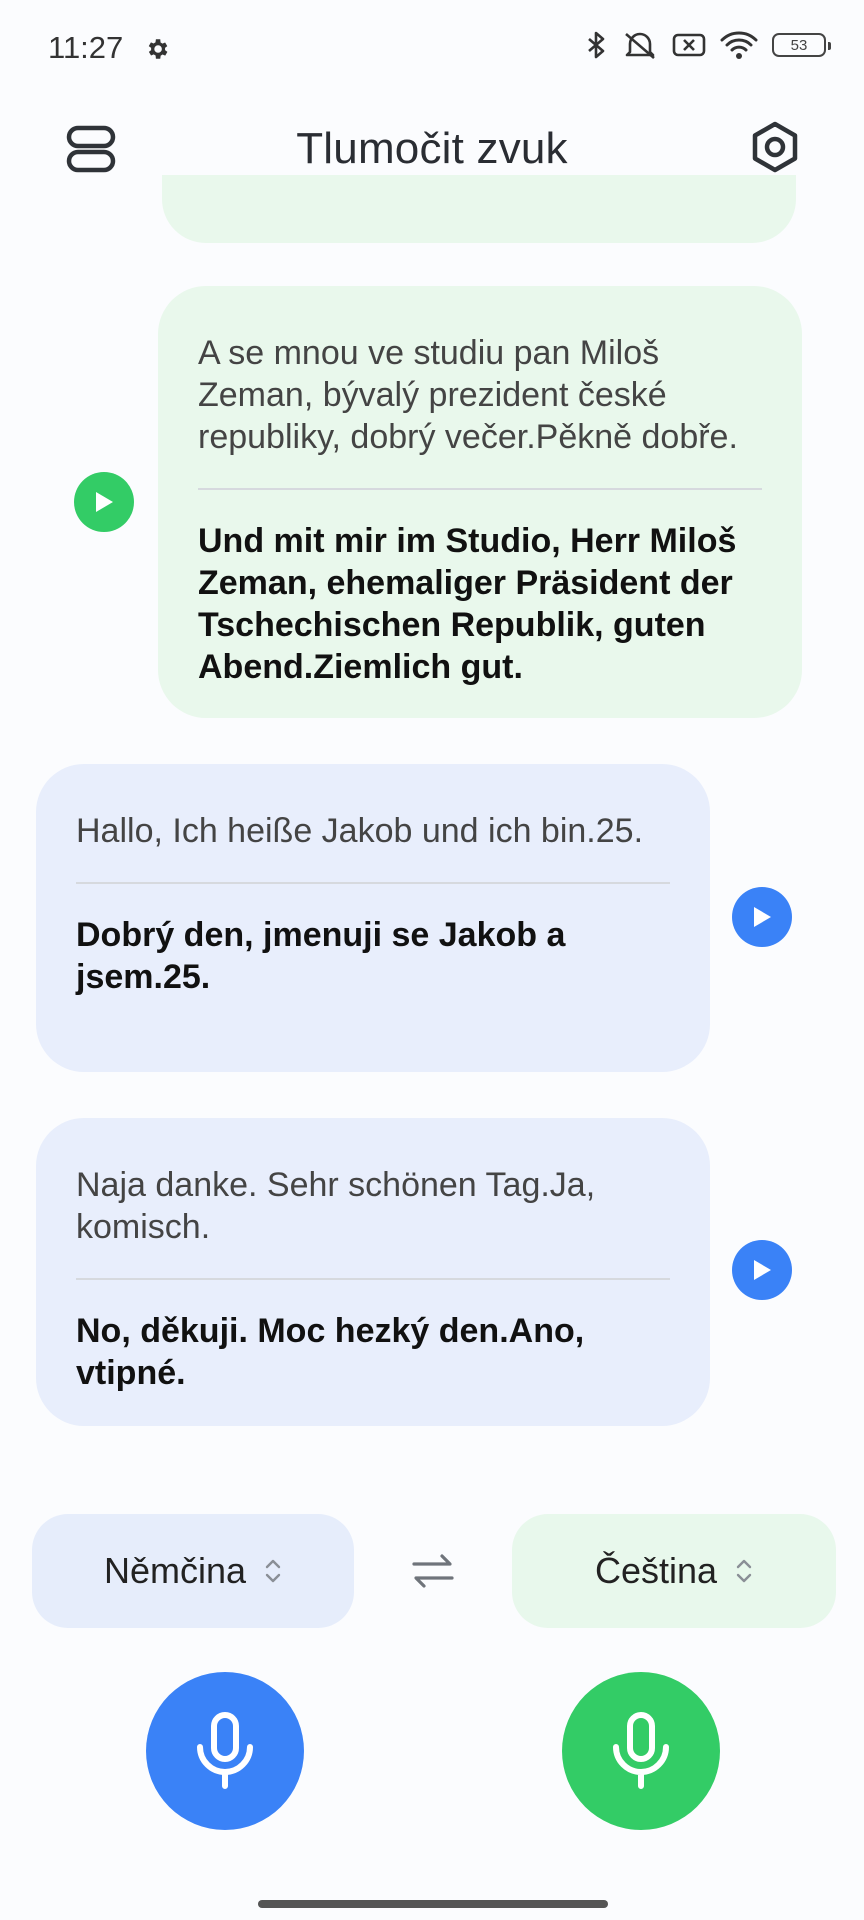 The height and width of the screenshot is (1920, 864). I want to click on target-language-label: Čeština, so click(656, 1570).